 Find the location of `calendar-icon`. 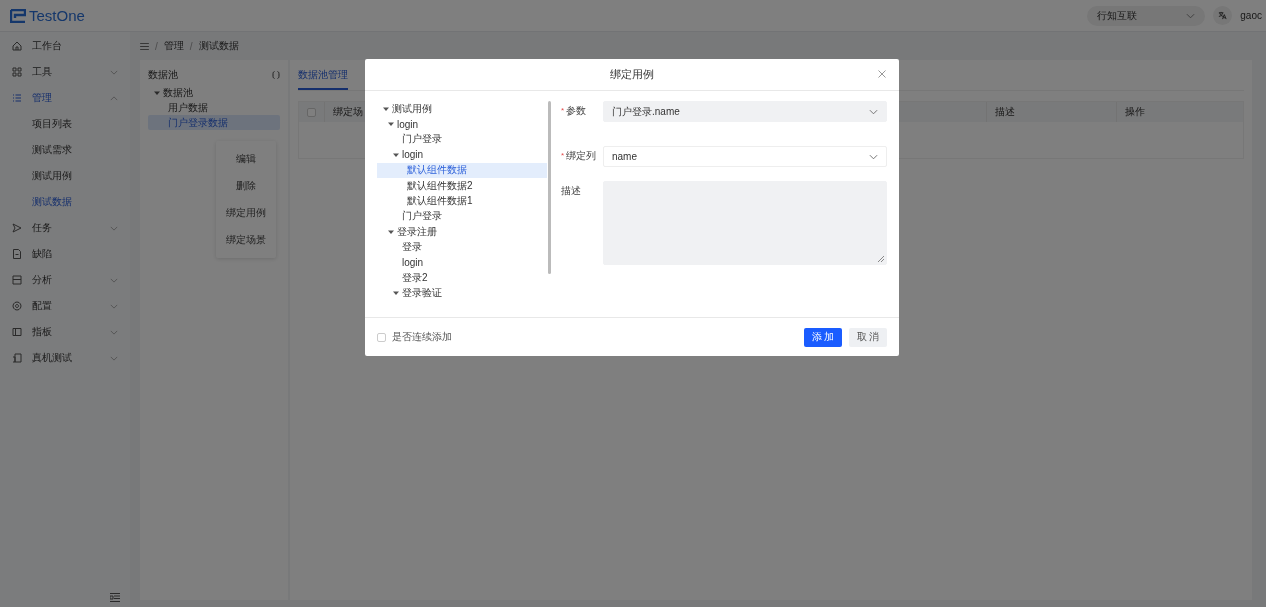

calendar-icon is located at coordinates (17, 280).